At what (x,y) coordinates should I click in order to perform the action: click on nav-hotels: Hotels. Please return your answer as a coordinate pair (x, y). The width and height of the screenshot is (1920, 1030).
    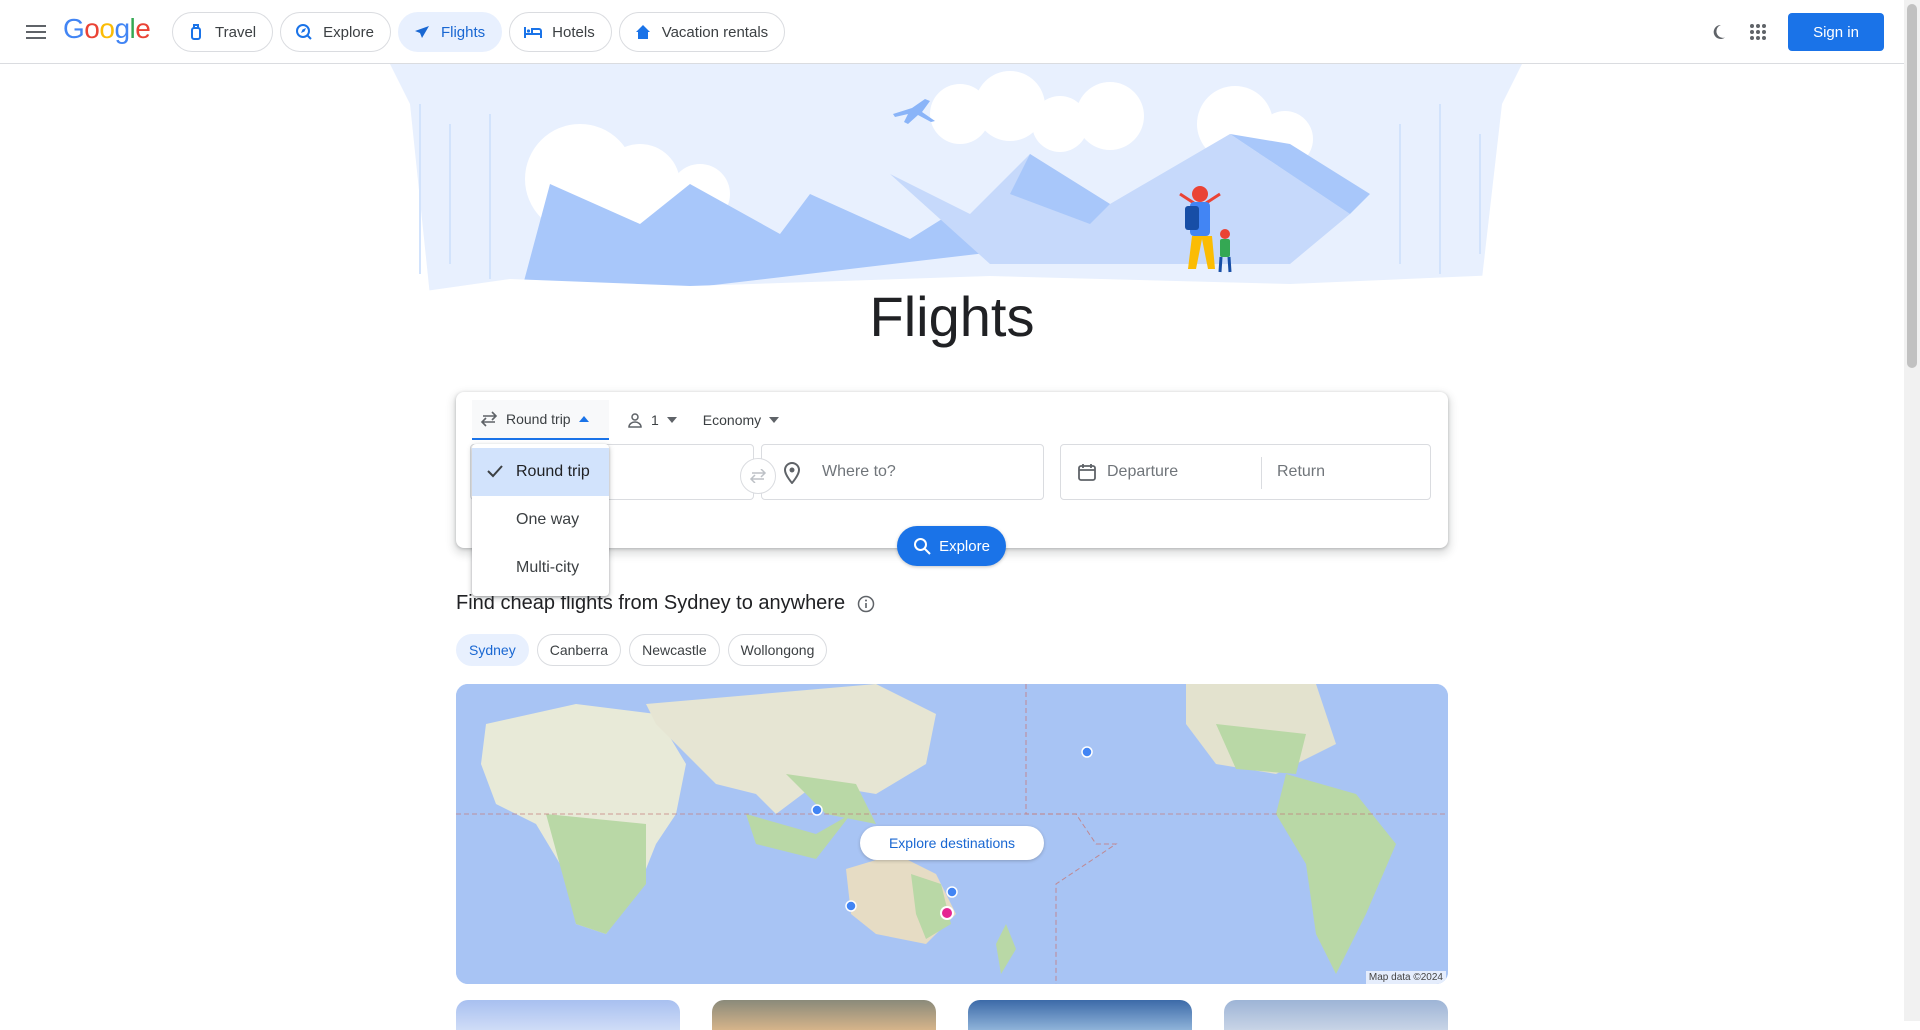
    Looking at the image, I should click on (560, 32).